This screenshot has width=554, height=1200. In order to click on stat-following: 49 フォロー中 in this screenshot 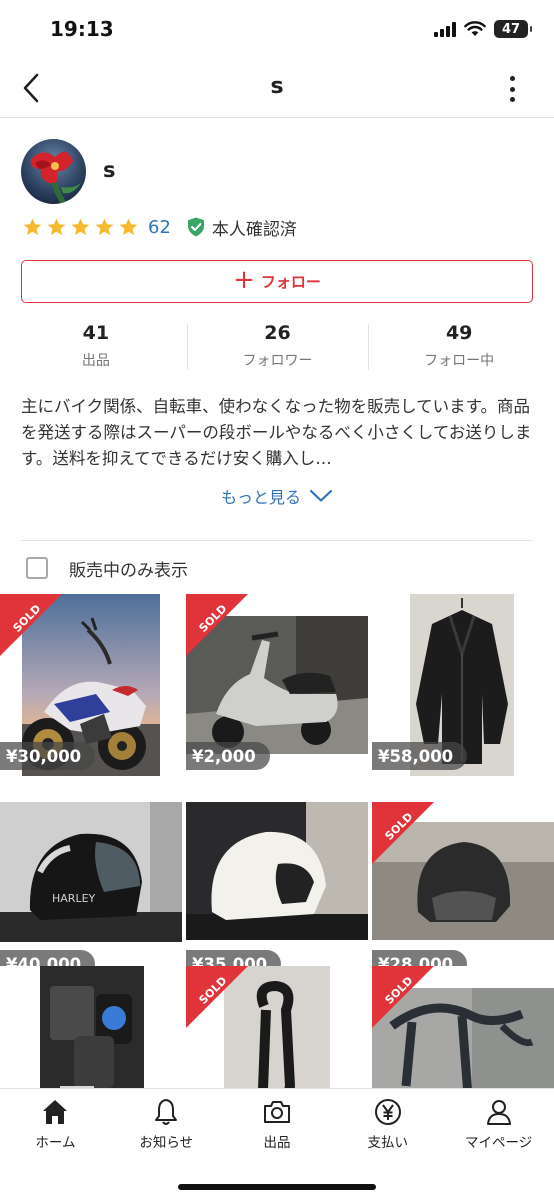, I will do `click(459, 347)`.